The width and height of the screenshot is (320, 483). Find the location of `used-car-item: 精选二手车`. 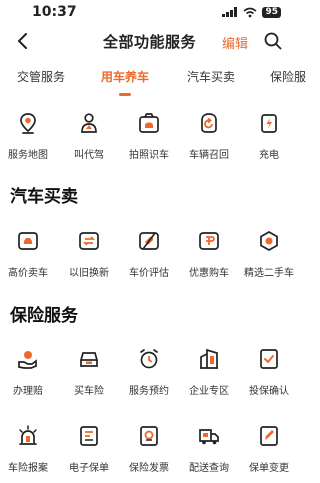

used-car-item: 精选二手车 is located at coordinates (269, 254).